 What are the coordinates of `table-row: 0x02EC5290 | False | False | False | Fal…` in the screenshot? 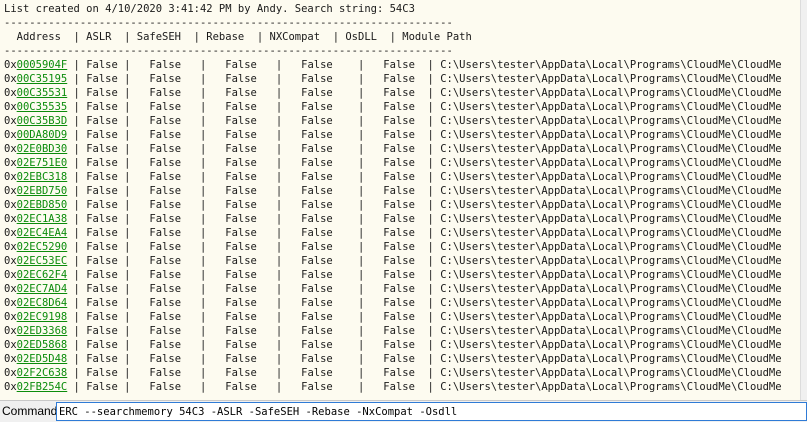 It's located at (393, 247).